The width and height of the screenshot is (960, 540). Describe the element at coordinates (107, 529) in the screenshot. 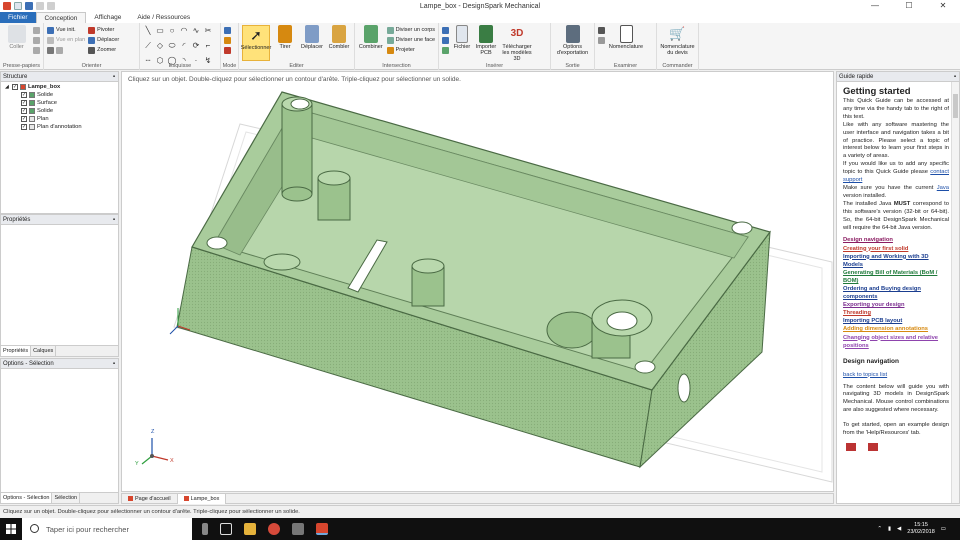

I see `taskbar-search-input: Taper ici pour rechercher` at that location.